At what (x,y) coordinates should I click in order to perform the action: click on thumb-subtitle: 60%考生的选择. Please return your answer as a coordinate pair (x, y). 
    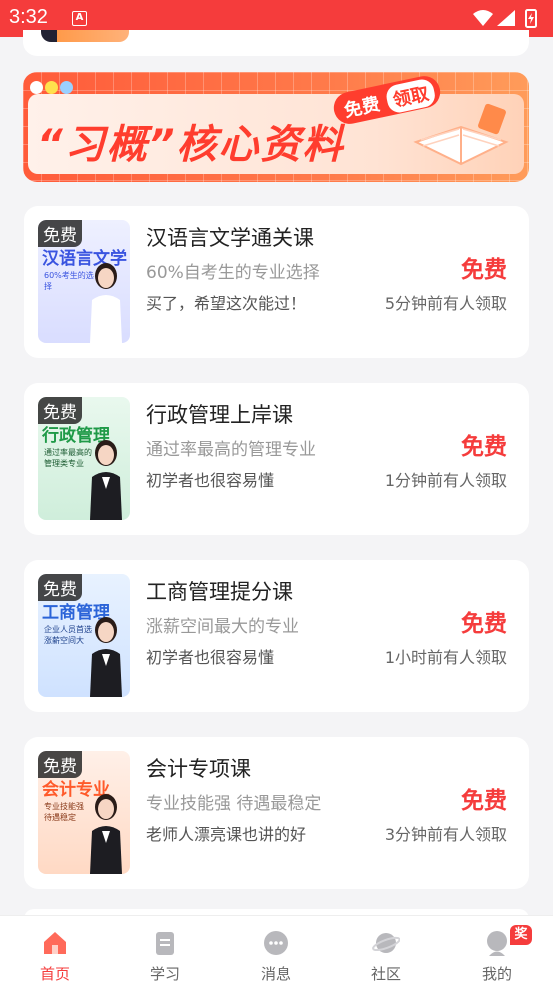
    Looking at the image, I should click on (69, 281).